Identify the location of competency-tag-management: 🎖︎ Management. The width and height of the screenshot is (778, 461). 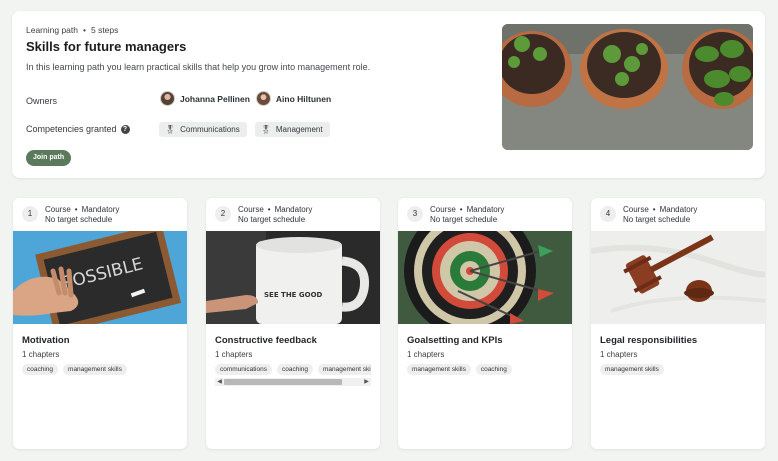
(292, 129).